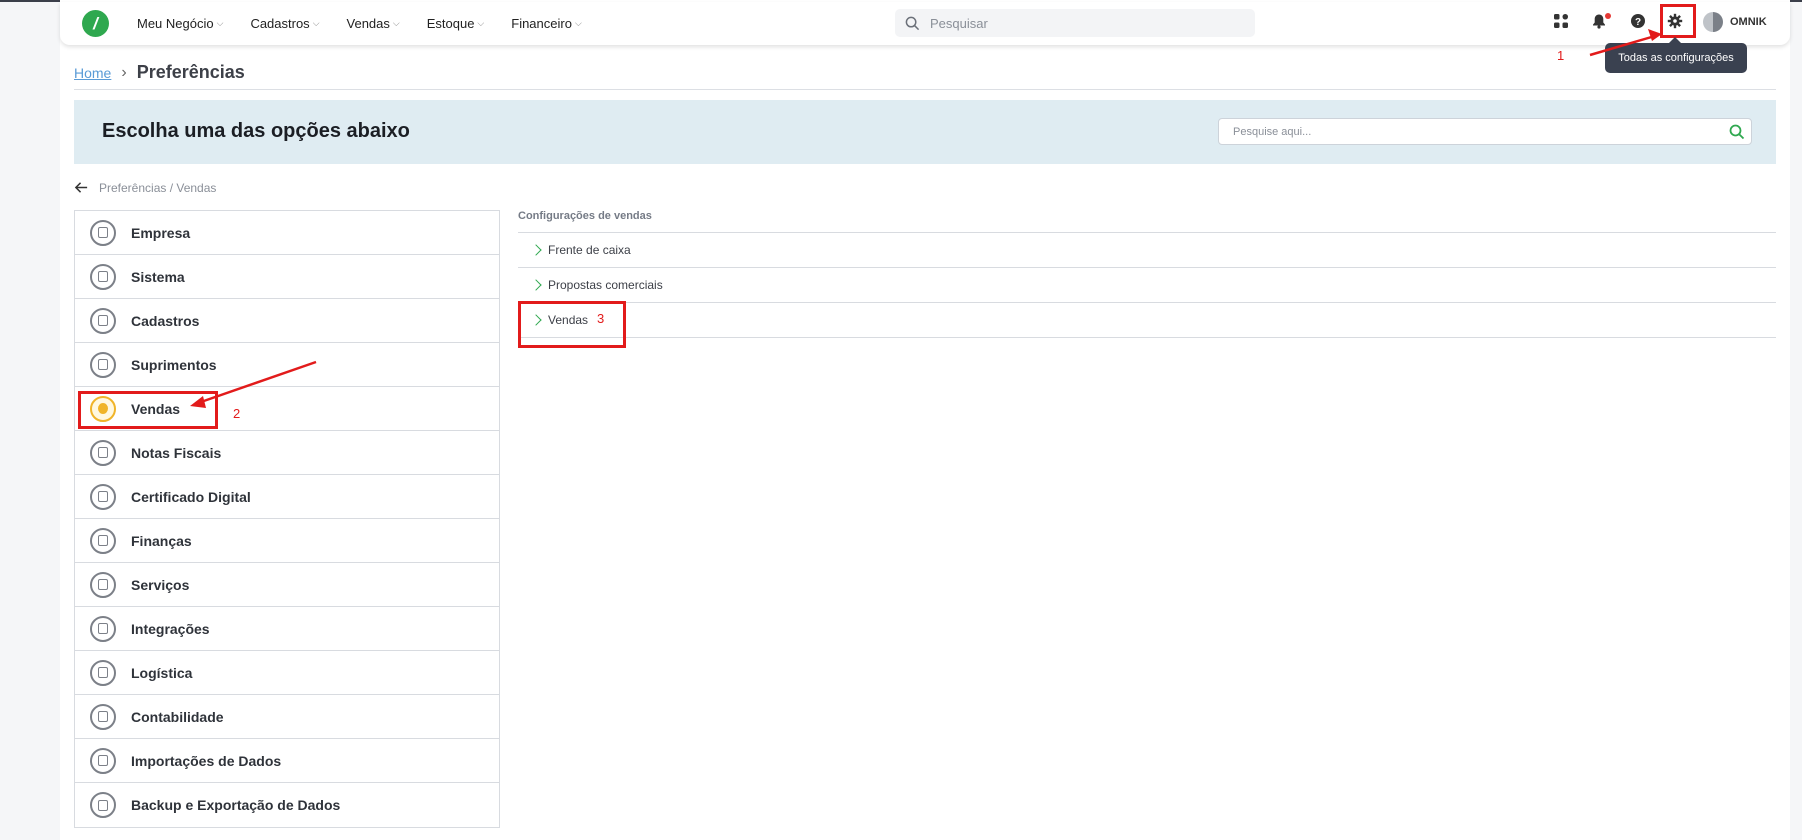  Describe the element at coordinates (287, 585) in the screenshot. I see `sidebar-item-servicos: Serviços` at that location.